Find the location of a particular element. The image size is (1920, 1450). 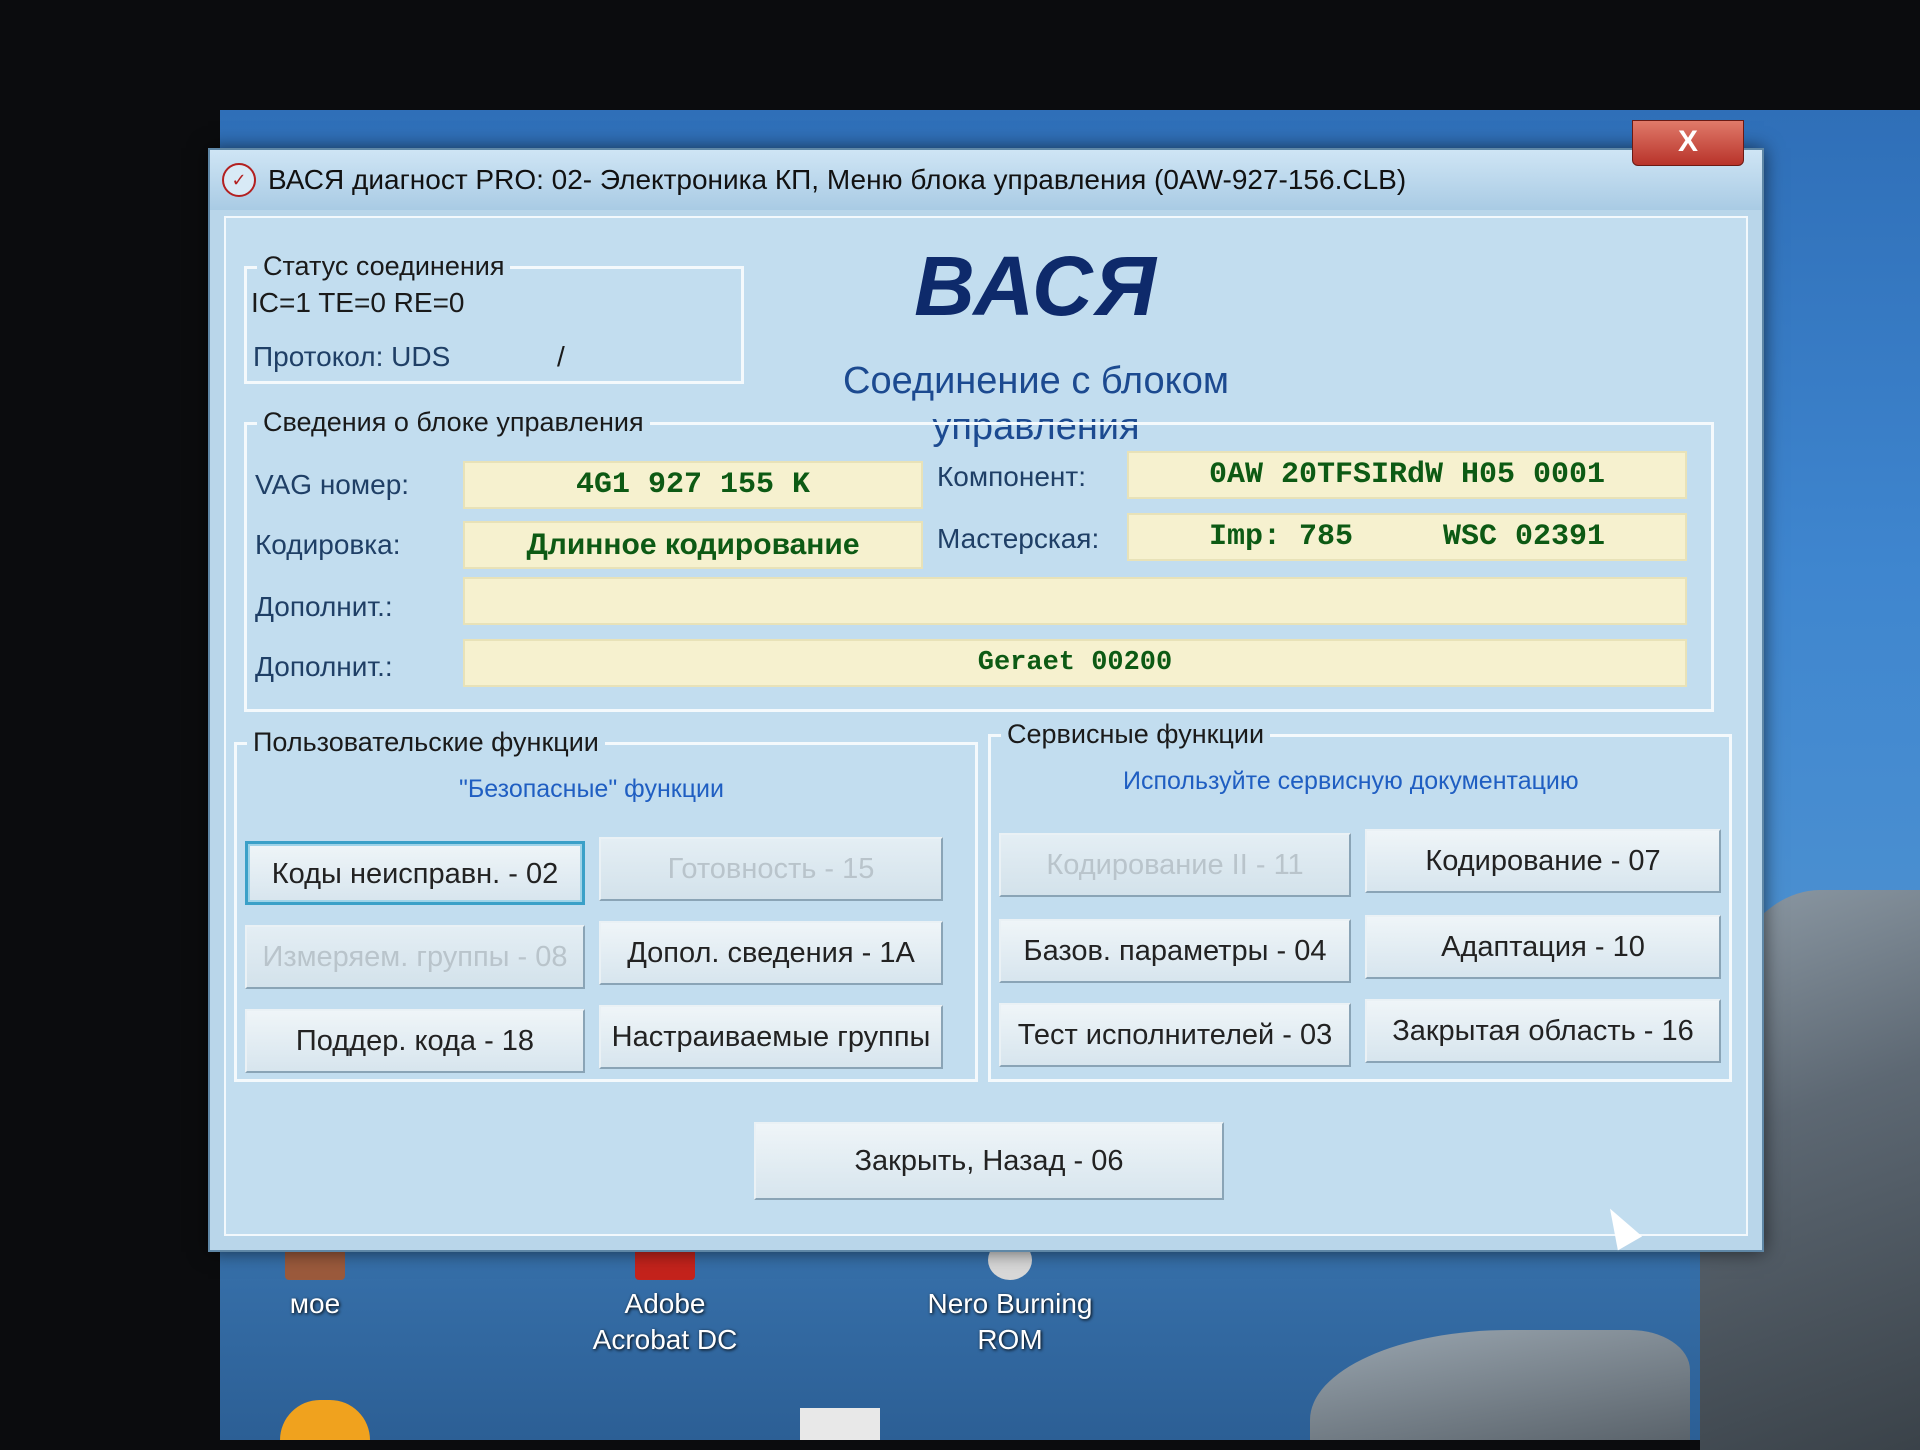

brand-logo: ВАСЯ is located at coordinates (1036, 286).